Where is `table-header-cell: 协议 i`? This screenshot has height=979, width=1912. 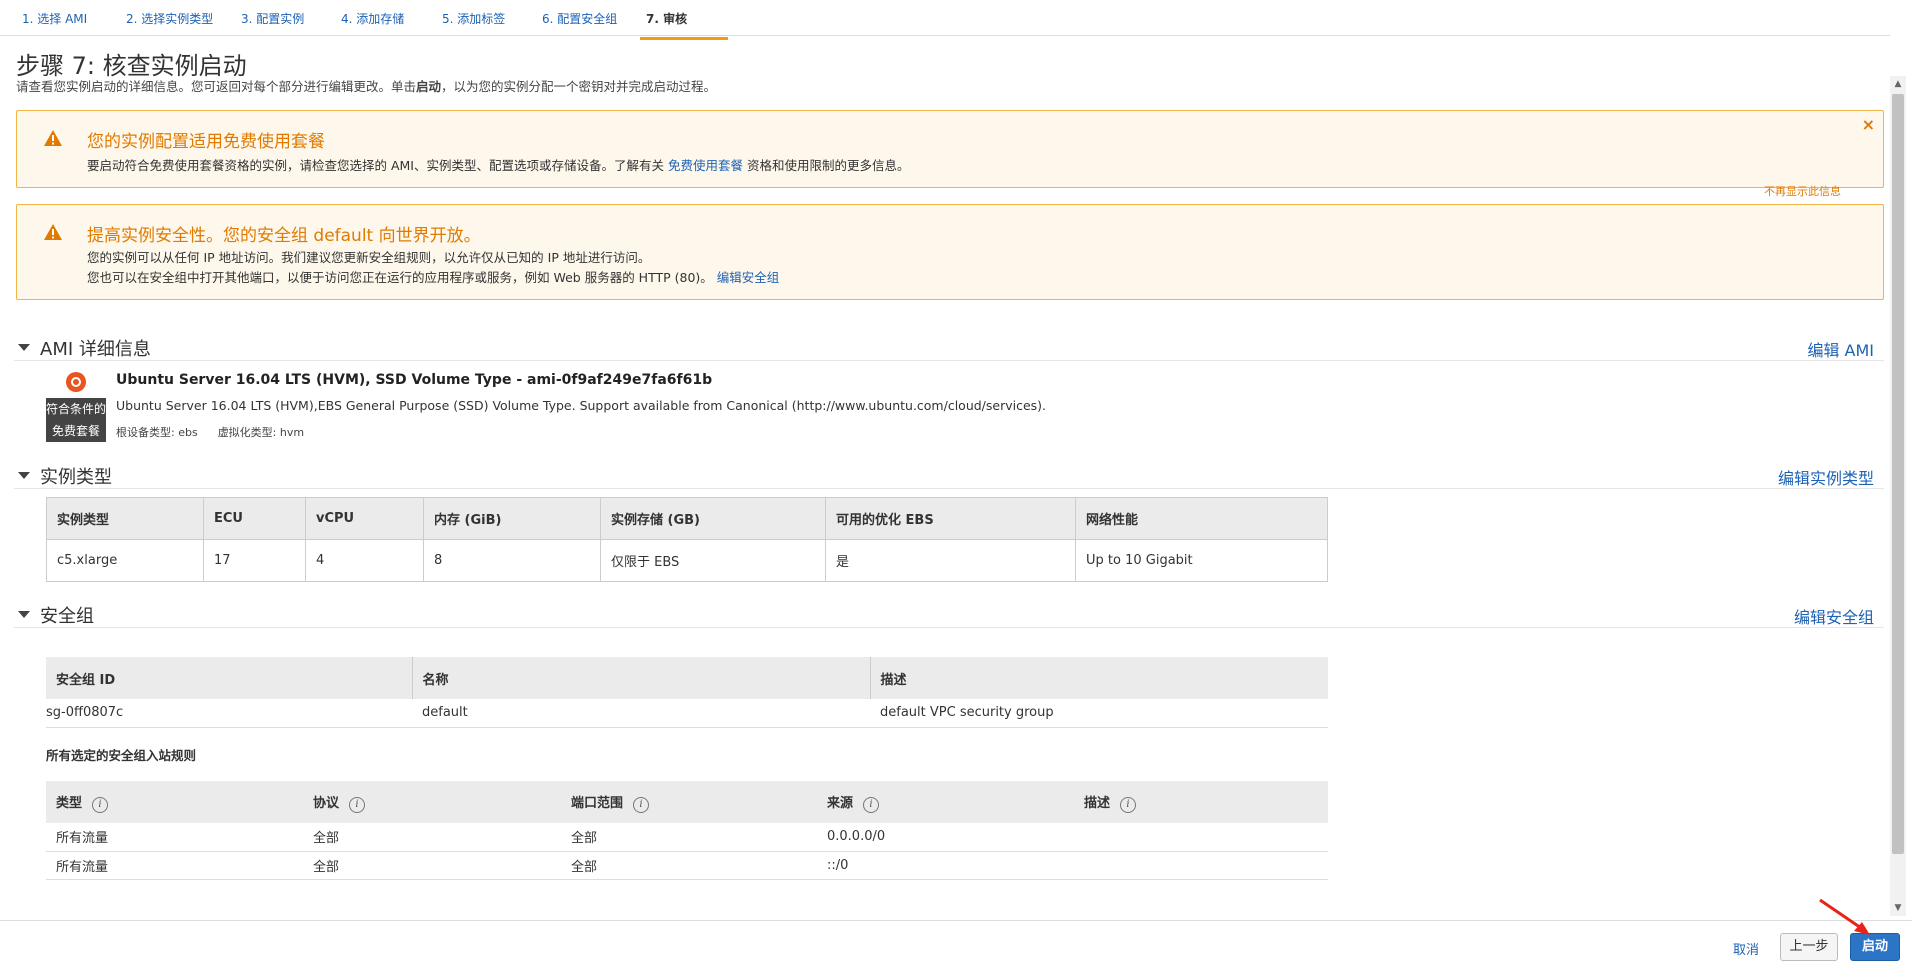
table-header-cell: 协议 i is located at coordinates (432, 802).